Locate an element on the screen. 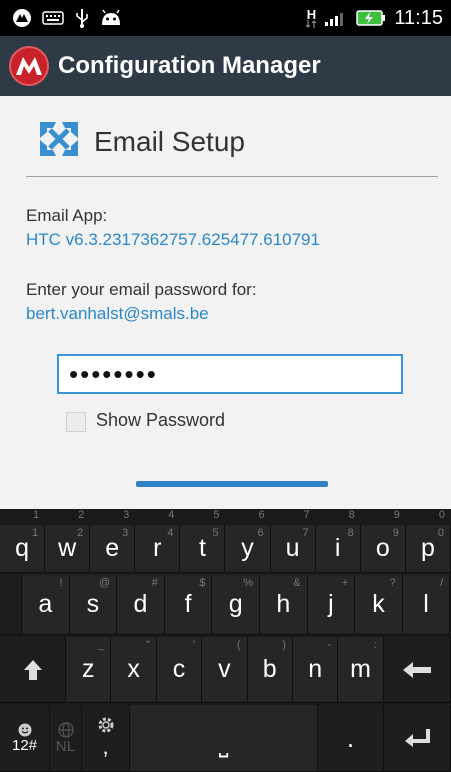 This screenshot has width=451, height=772. globe-icon is located at coordinates (65, 729).